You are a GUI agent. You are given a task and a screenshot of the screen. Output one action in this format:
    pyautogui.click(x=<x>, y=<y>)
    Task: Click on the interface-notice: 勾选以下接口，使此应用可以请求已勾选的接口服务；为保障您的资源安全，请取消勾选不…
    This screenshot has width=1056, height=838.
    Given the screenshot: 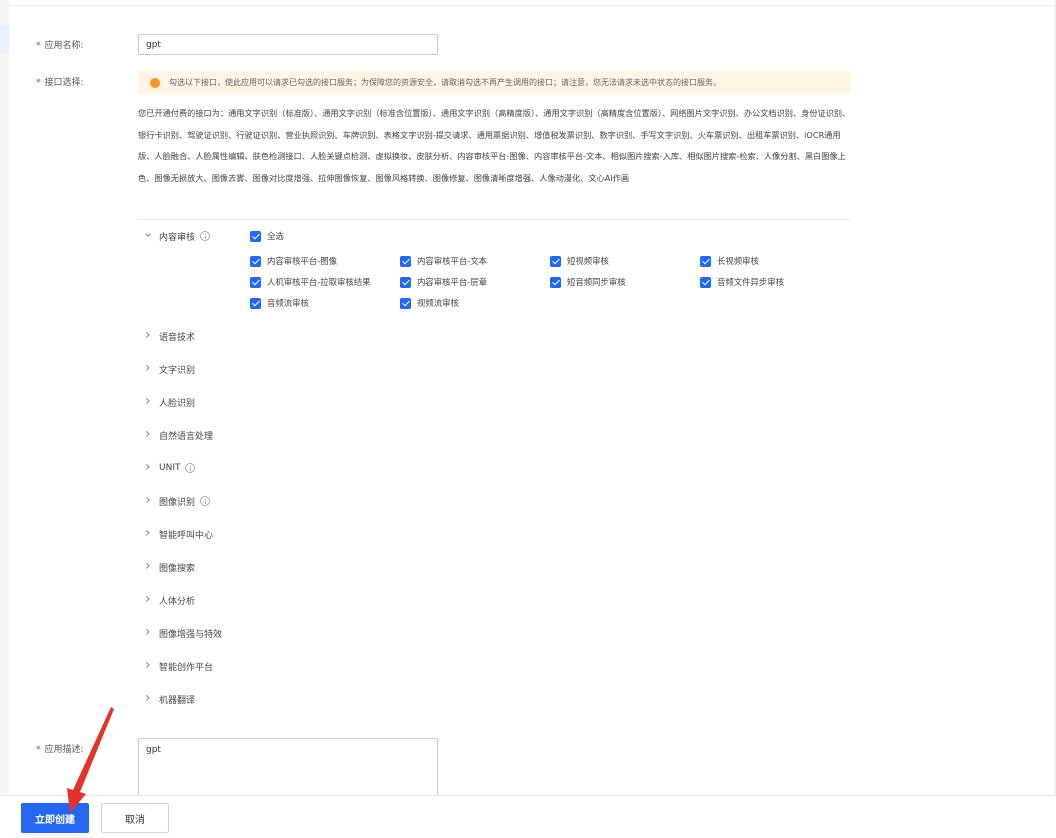 What is the action you would take?
    pyautogui.click(x=494, y=82)
    